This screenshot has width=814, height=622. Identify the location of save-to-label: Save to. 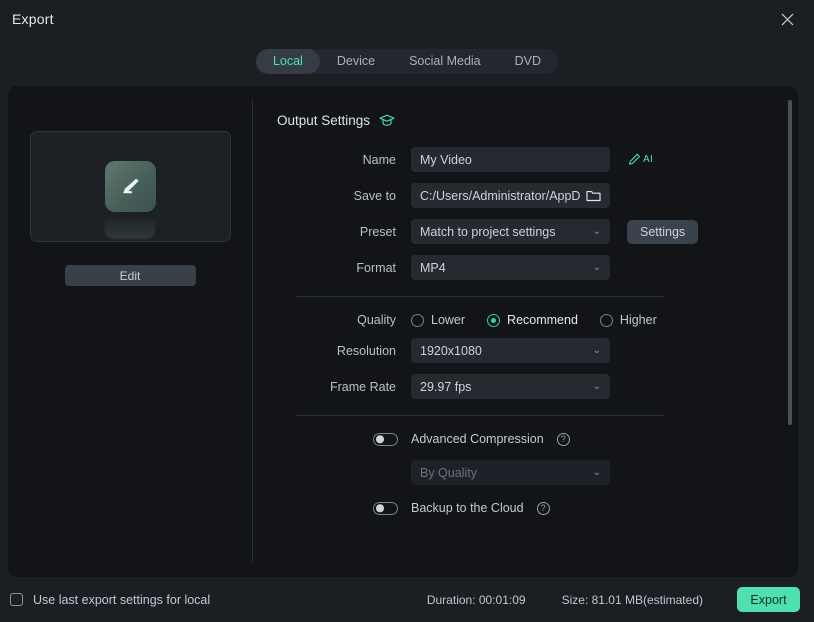
(374, 195).